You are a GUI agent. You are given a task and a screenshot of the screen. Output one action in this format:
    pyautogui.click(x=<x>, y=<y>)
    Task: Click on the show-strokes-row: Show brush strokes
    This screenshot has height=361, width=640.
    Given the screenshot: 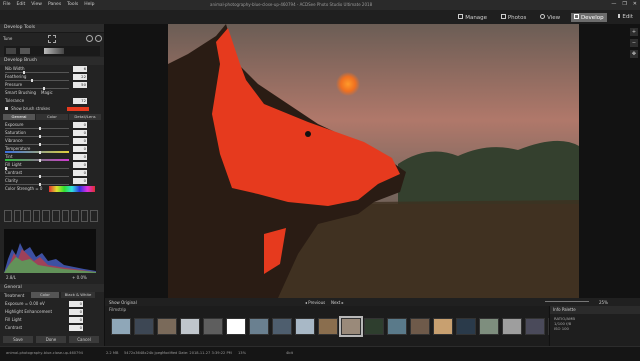 What is the action you would take?
    pyautogui.click(x=52, y=109)
    